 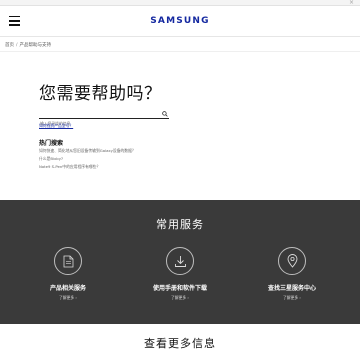 I want to click on find-model-link: 如何找到产品型号？, so click(x=56, y=126).